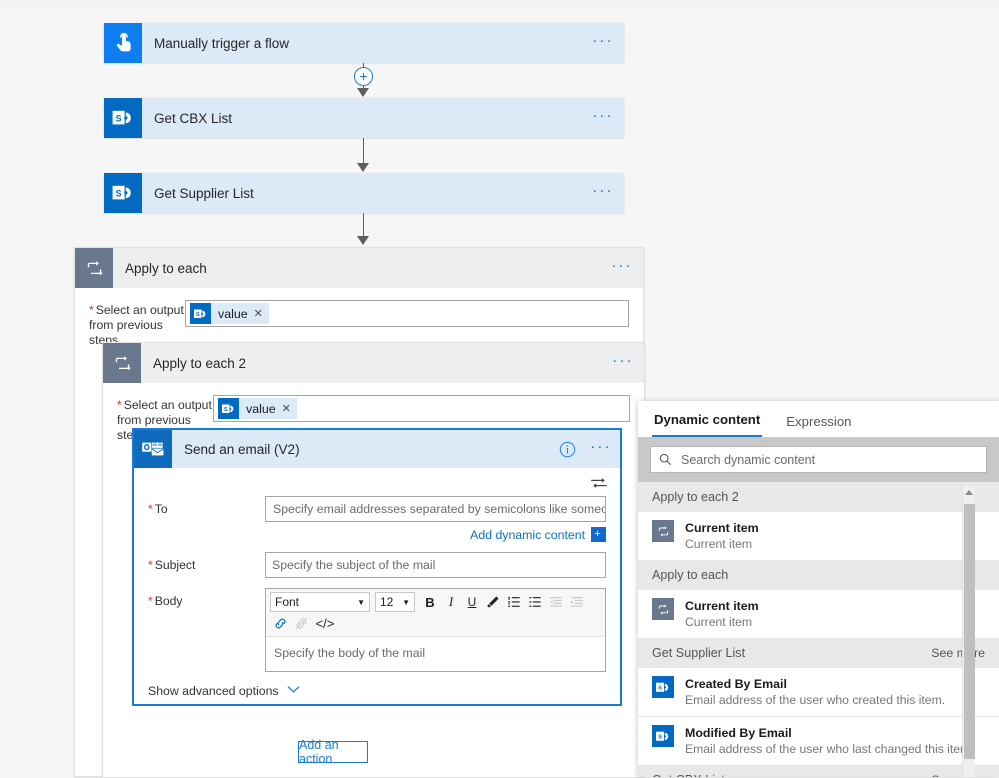 Image resolution: width=999 pixels, height=778 pixels. Describe the element at coordinates (325, 623) in the screenshot. I see `code-view-button: </>` at that location.